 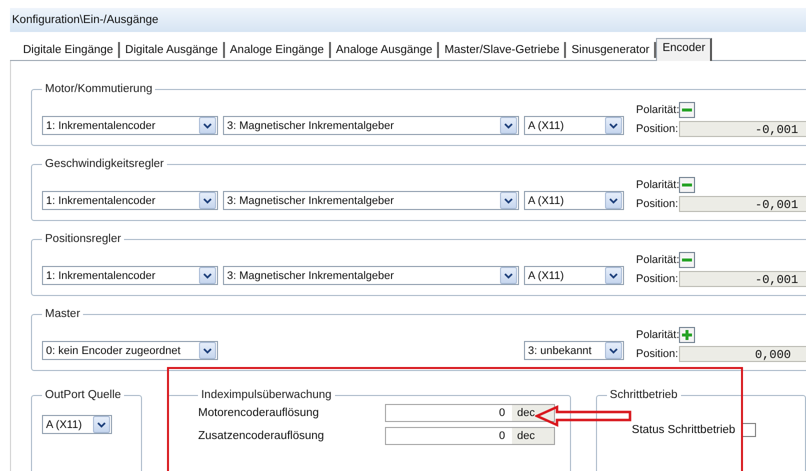 I want to click on group-title: Motor/Kommutierung, so click(x=99, y=89).